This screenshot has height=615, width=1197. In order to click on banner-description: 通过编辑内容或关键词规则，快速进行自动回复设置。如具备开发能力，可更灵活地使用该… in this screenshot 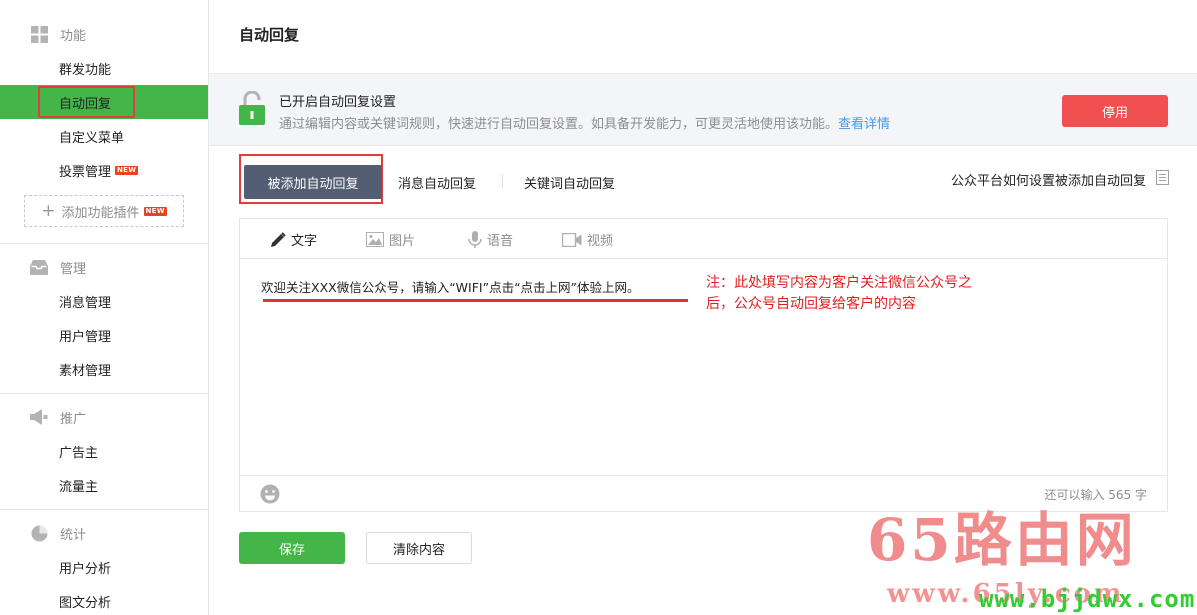, I will do `click(584, 122)`.